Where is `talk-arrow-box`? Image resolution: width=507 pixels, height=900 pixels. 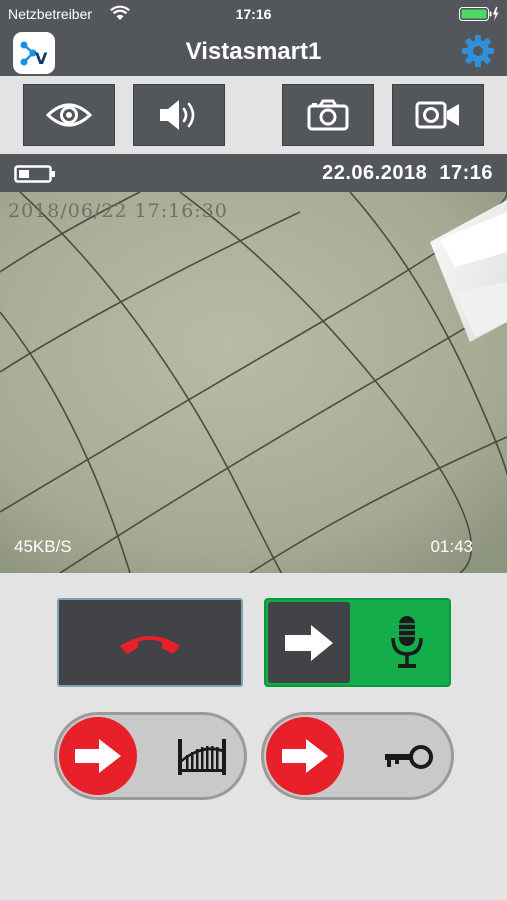
talk-arrow-box is located at coordinates (309, 642).